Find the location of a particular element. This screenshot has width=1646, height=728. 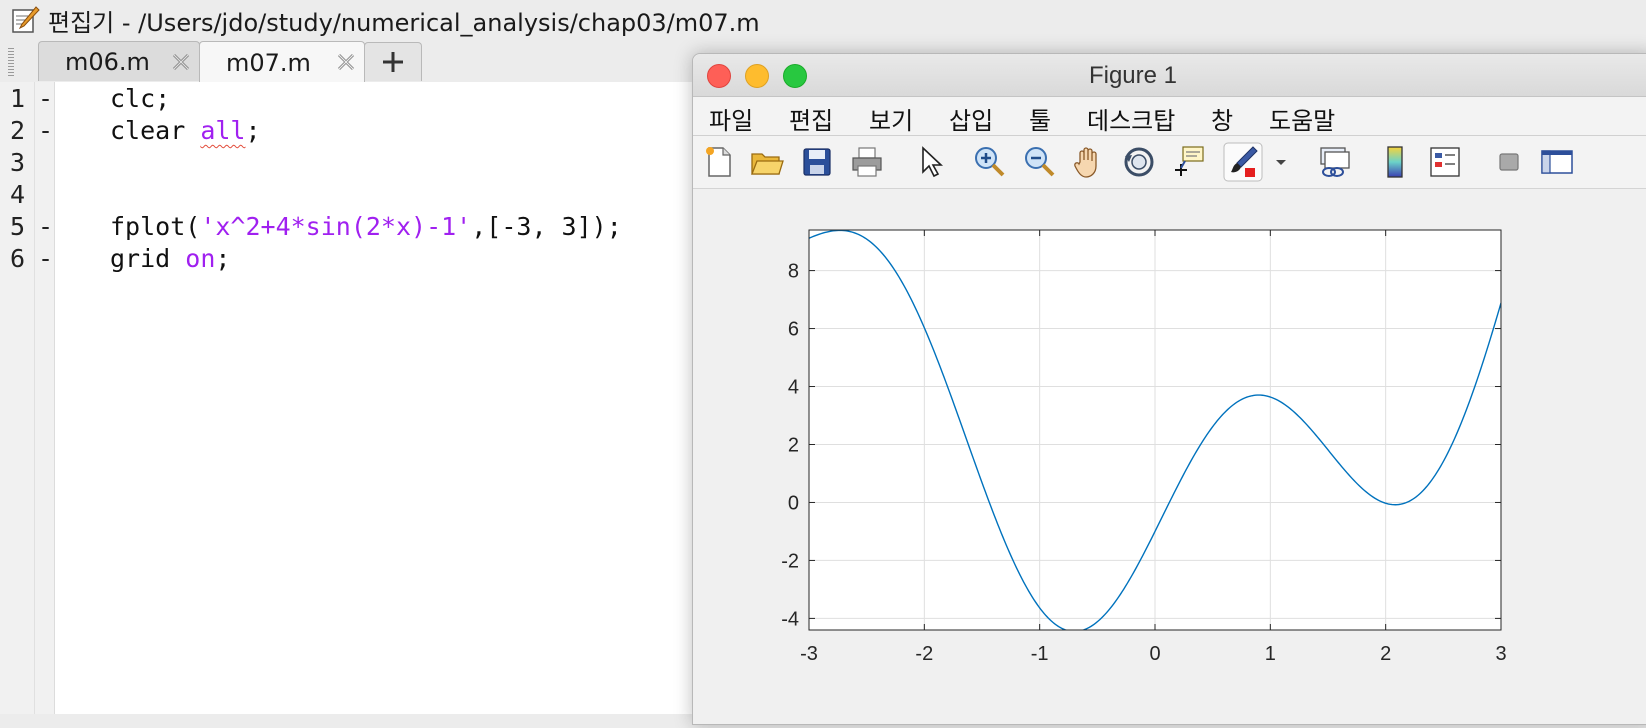

x-tick-label: 0 is located at coordinates (1154, 654).